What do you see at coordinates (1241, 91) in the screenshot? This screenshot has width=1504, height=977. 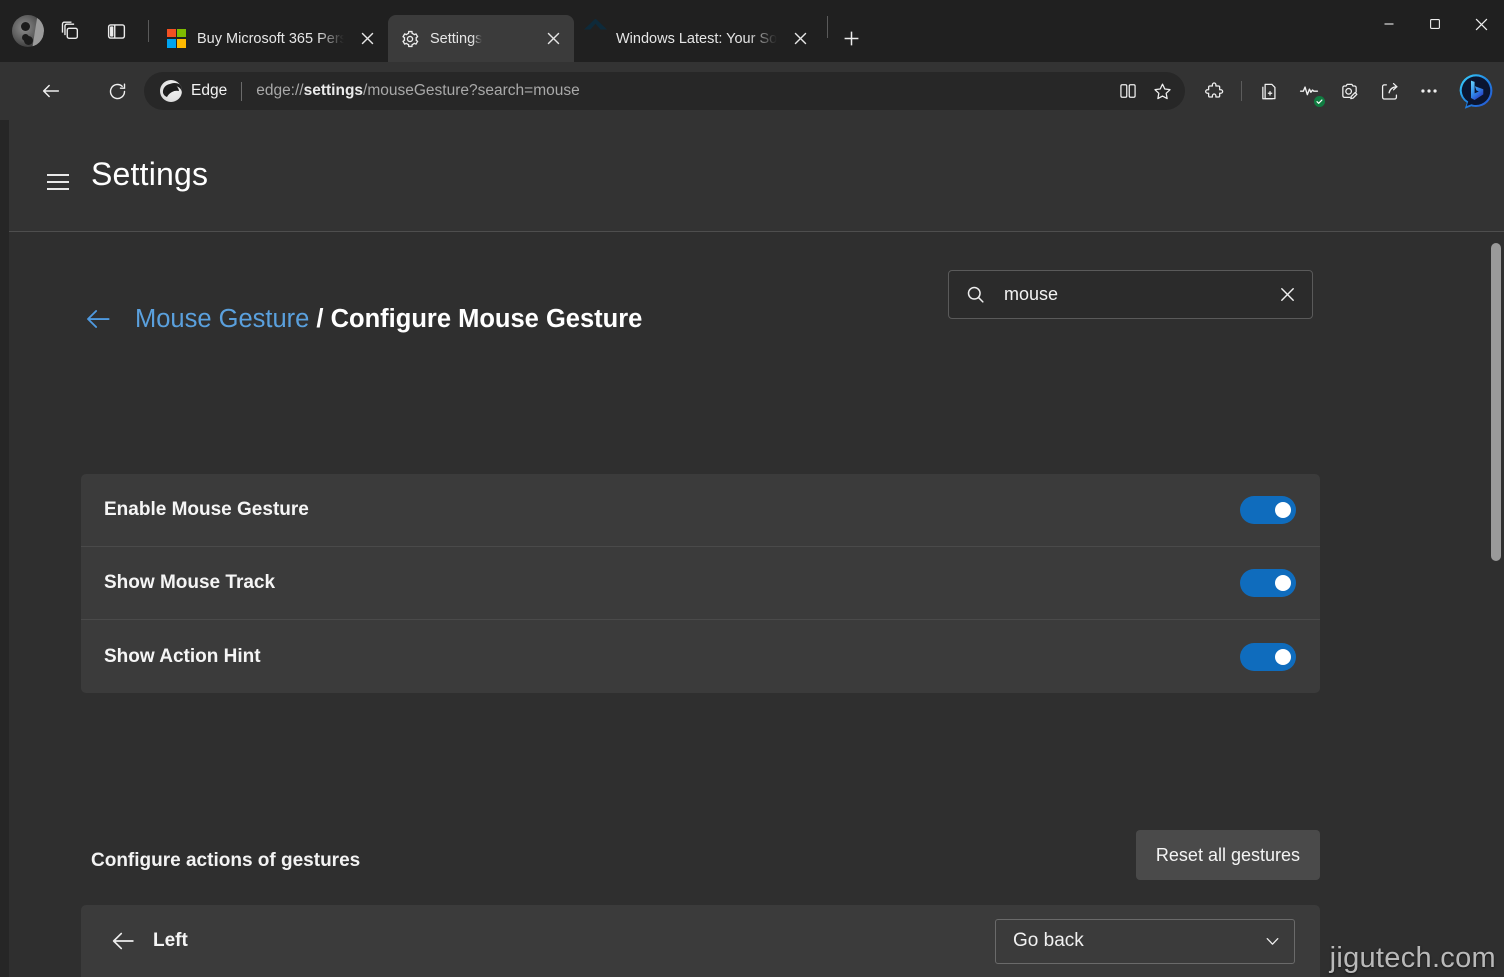 I see `toolbar-divider` at bounding box center [1241, 91].